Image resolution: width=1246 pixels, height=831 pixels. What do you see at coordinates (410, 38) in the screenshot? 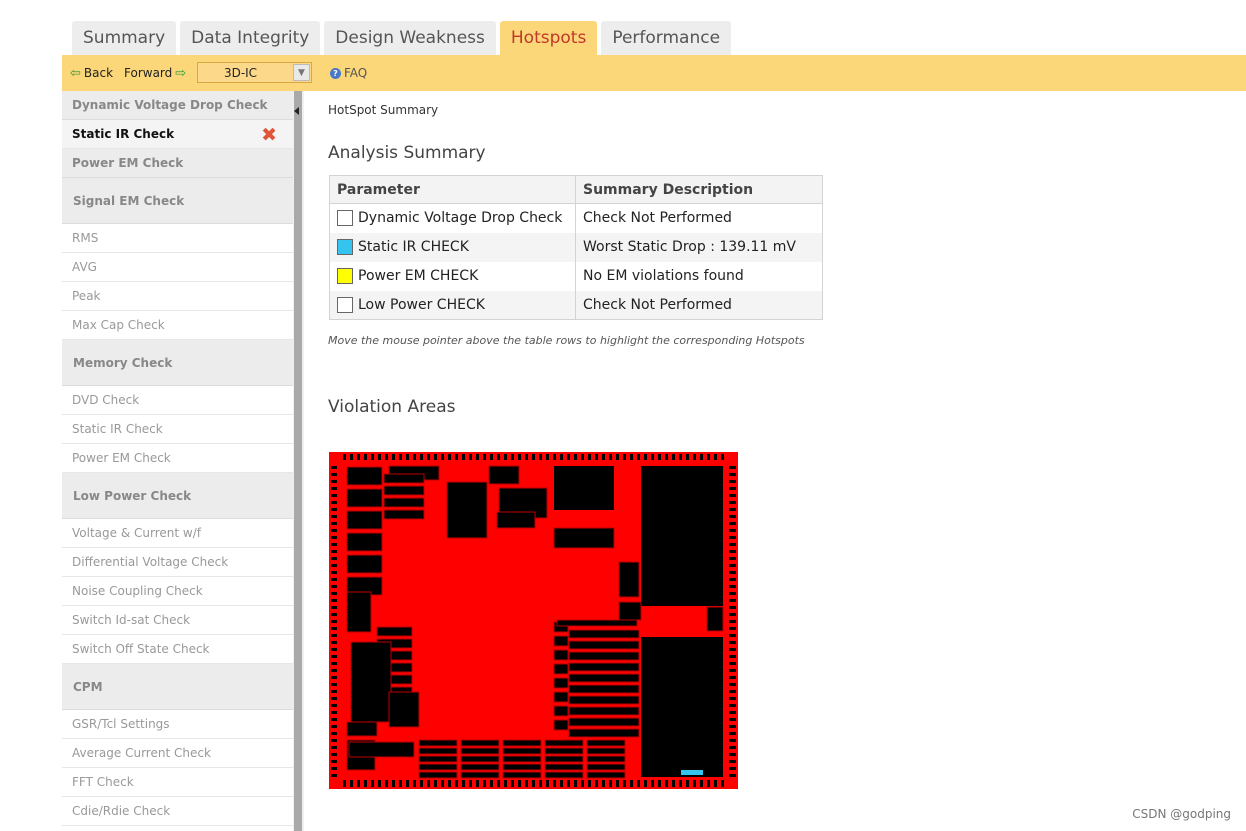
I see `tab-design-weakness: Design Weakness` at bounding box center [410, 38].